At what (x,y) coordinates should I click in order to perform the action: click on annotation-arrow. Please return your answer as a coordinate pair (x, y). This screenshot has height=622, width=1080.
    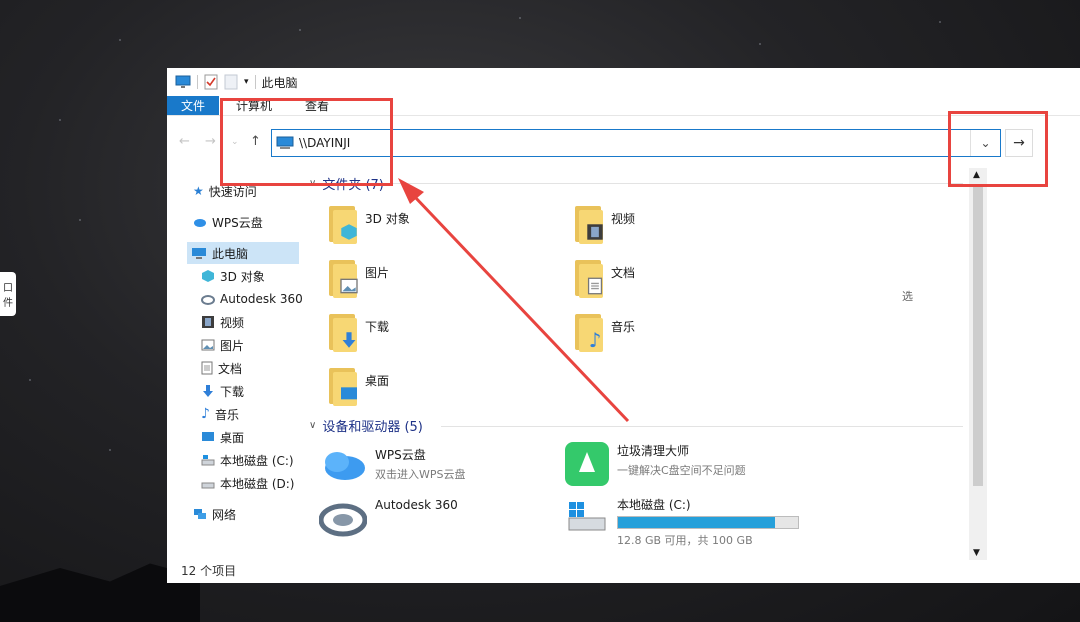
    Looking at the image, I should click on (514, 300).